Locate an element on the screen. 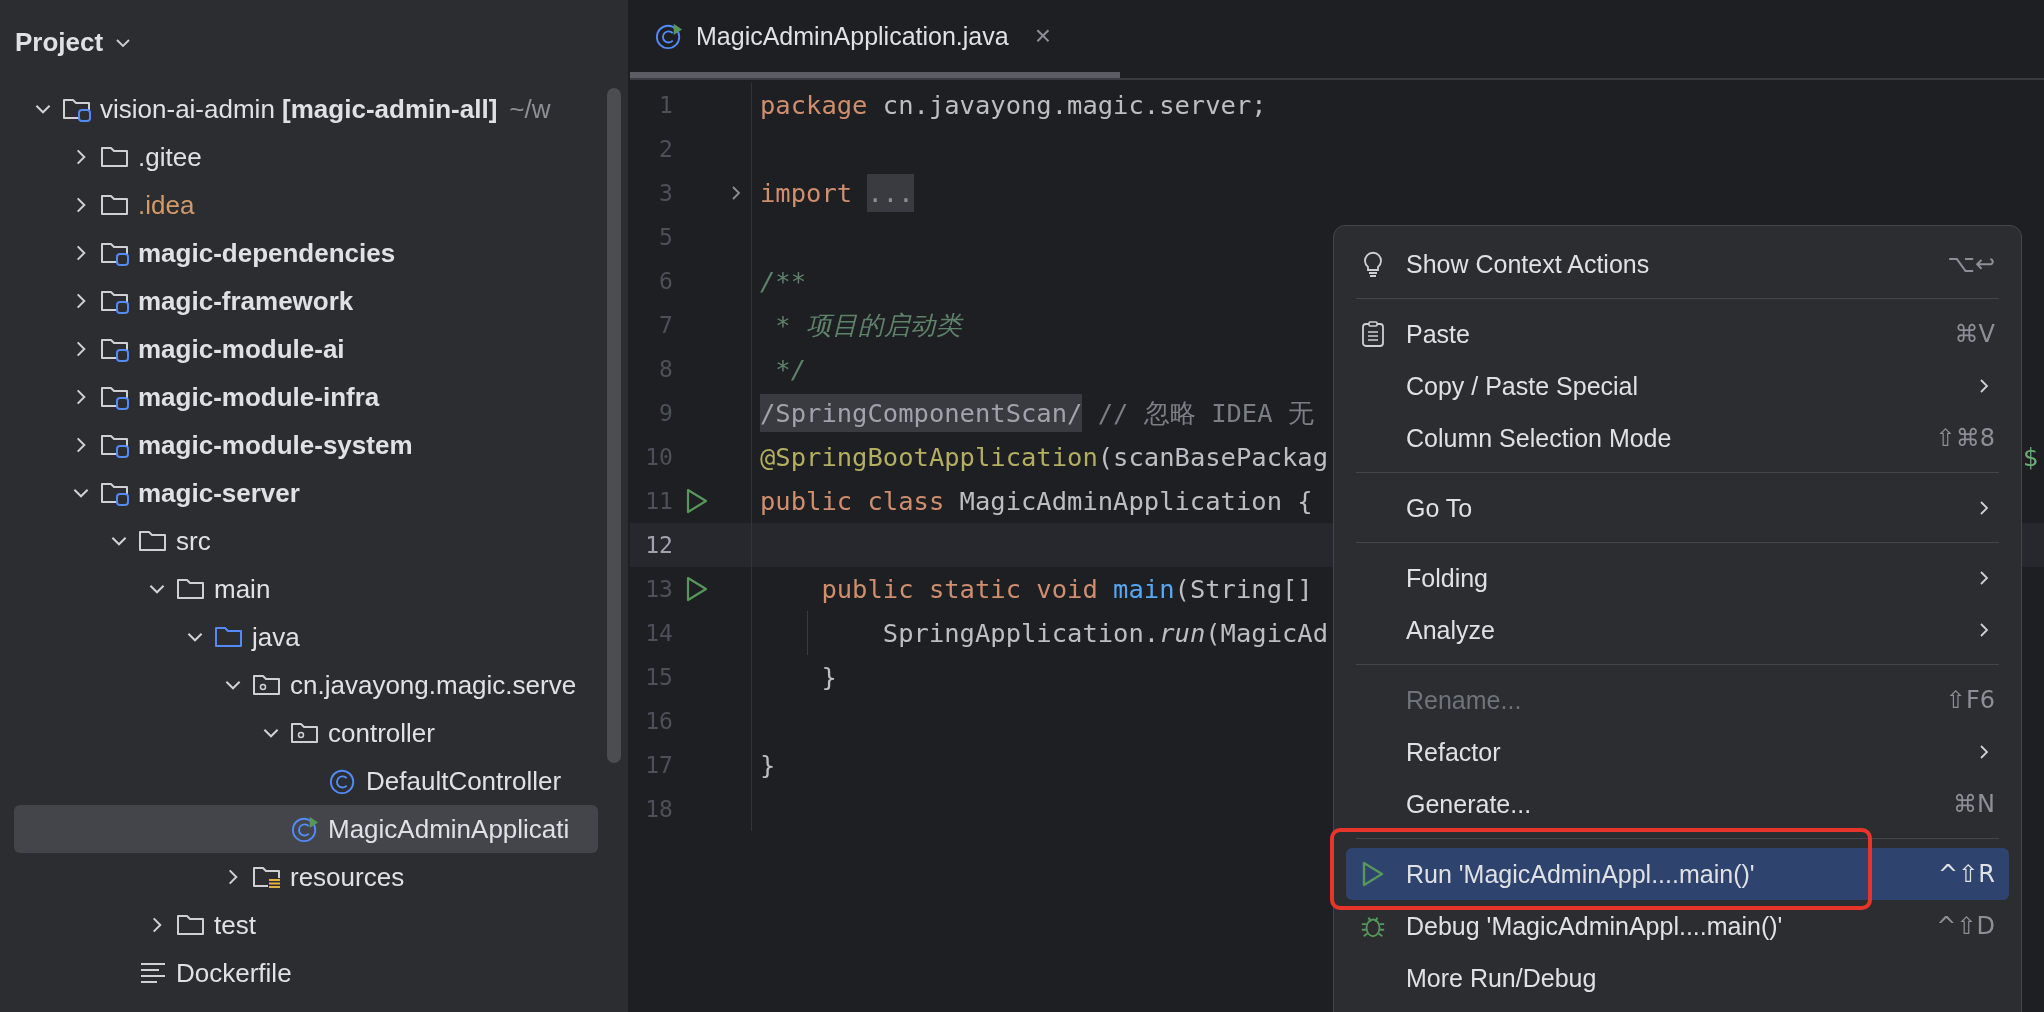  tree-row: src is located at coordinates (306, 541).